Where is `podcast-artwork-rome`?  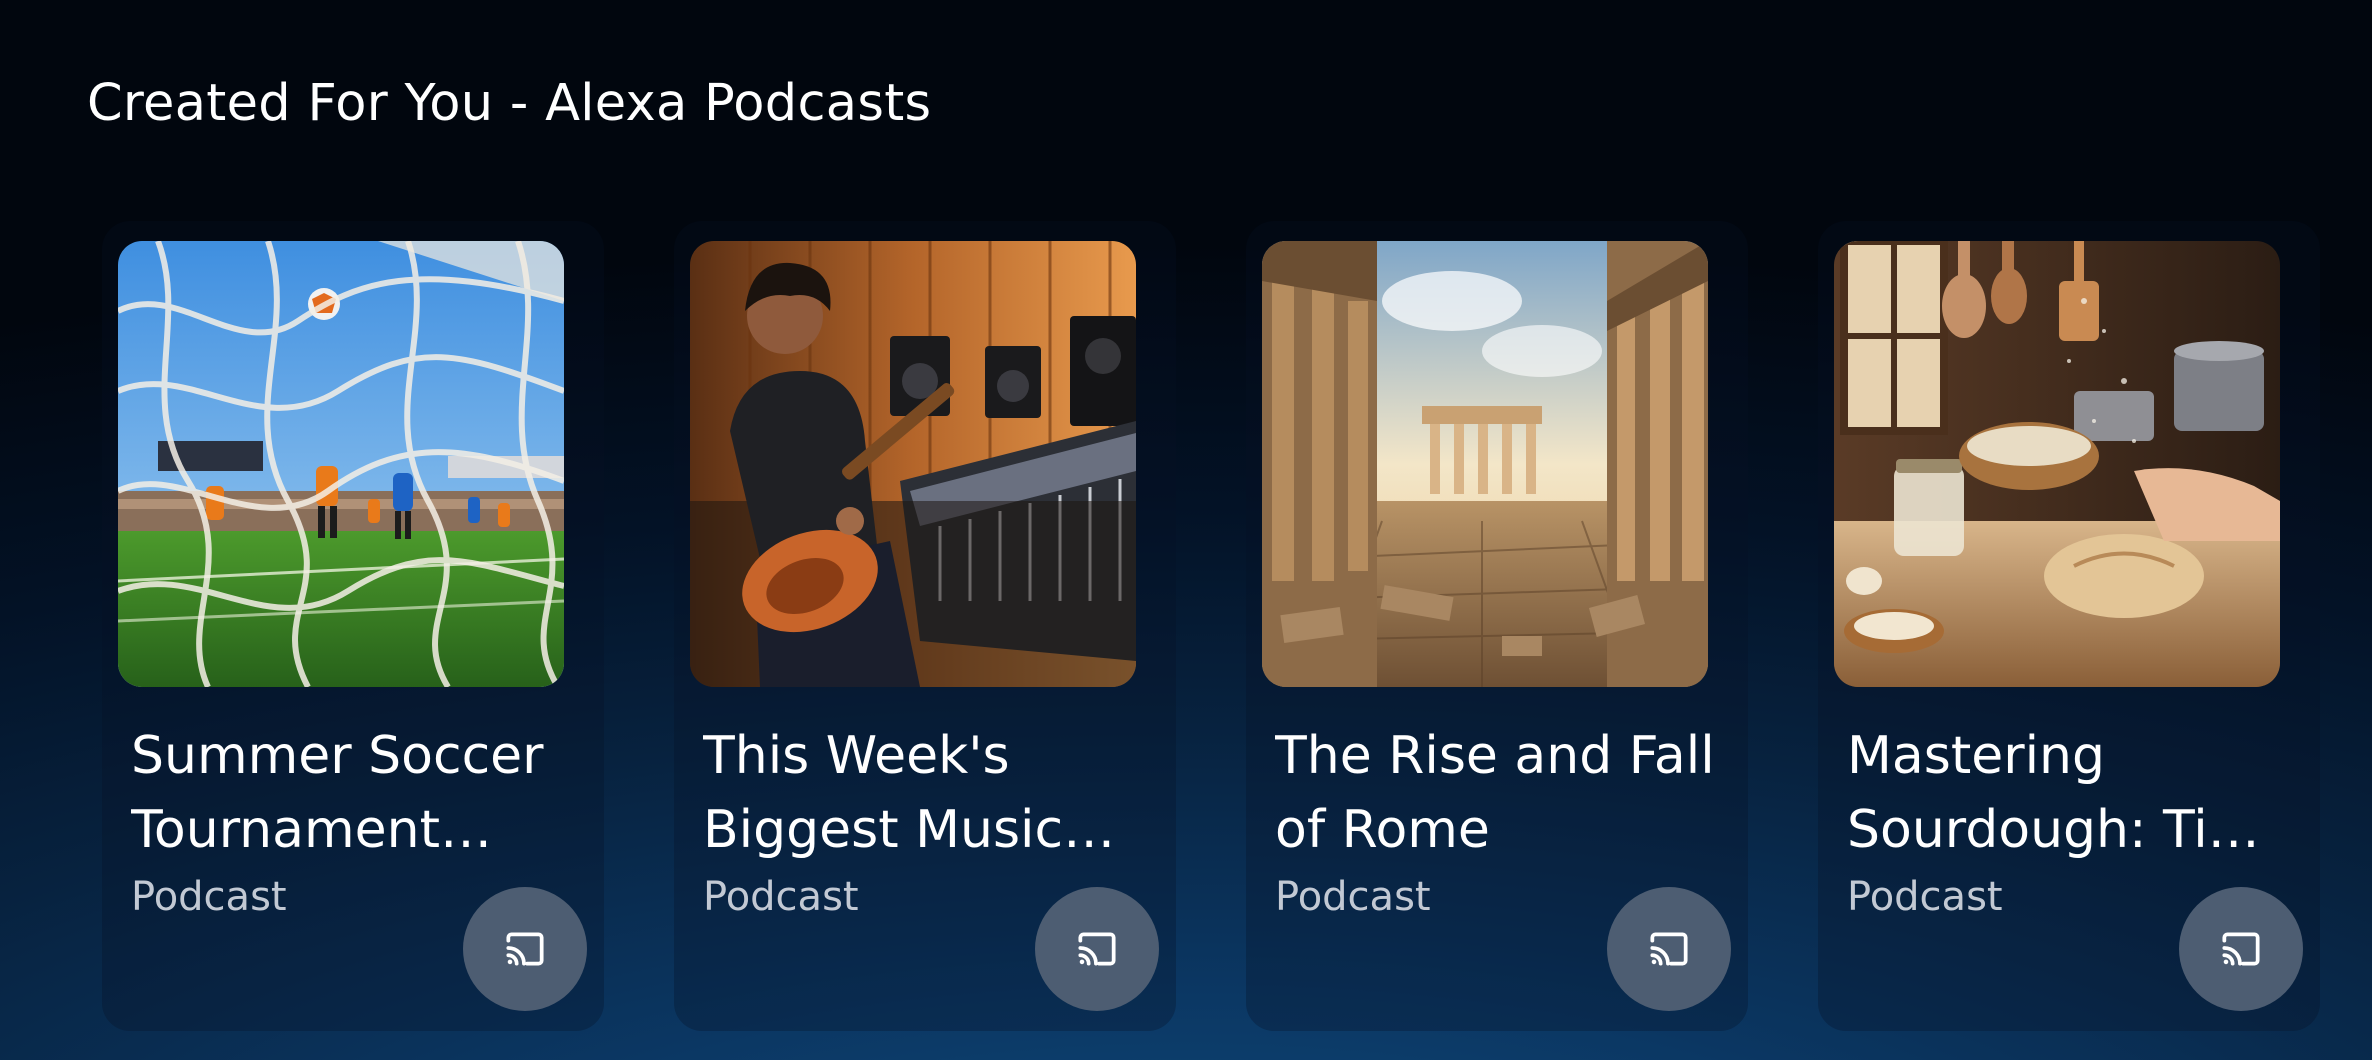 podcast-artwork-rome is located at coordinates (1485, 464).